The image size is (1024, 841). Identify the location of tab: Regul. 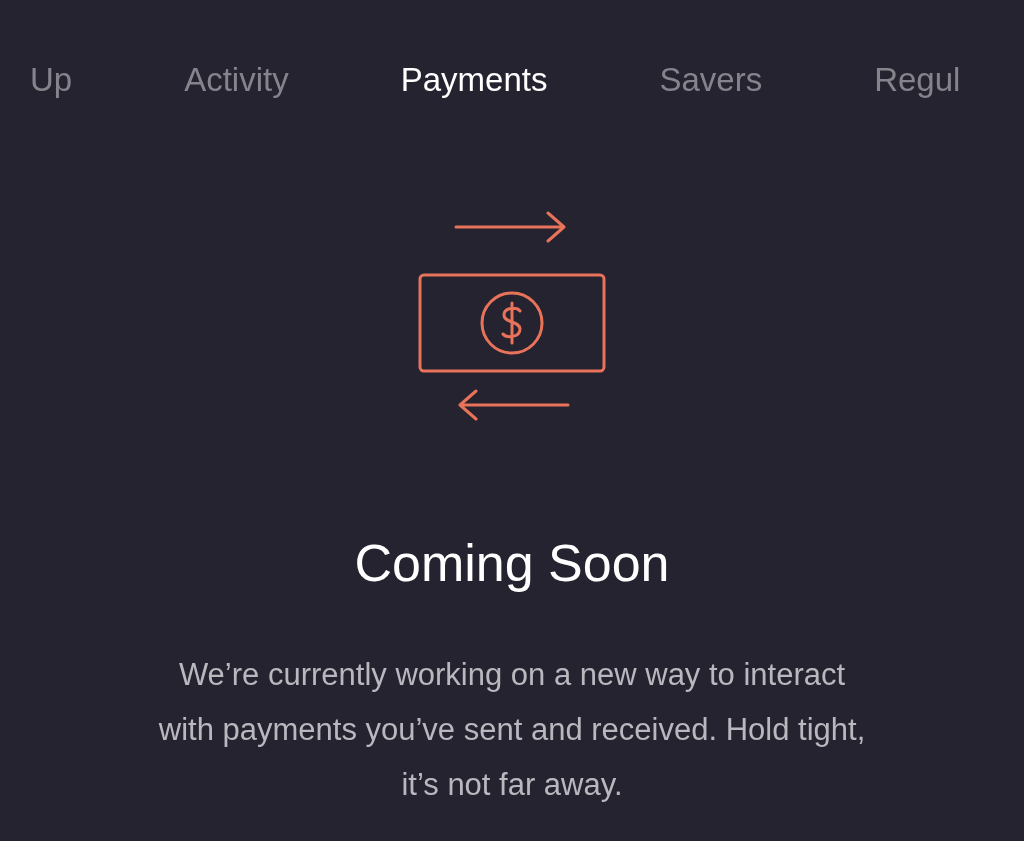
(917, 80).